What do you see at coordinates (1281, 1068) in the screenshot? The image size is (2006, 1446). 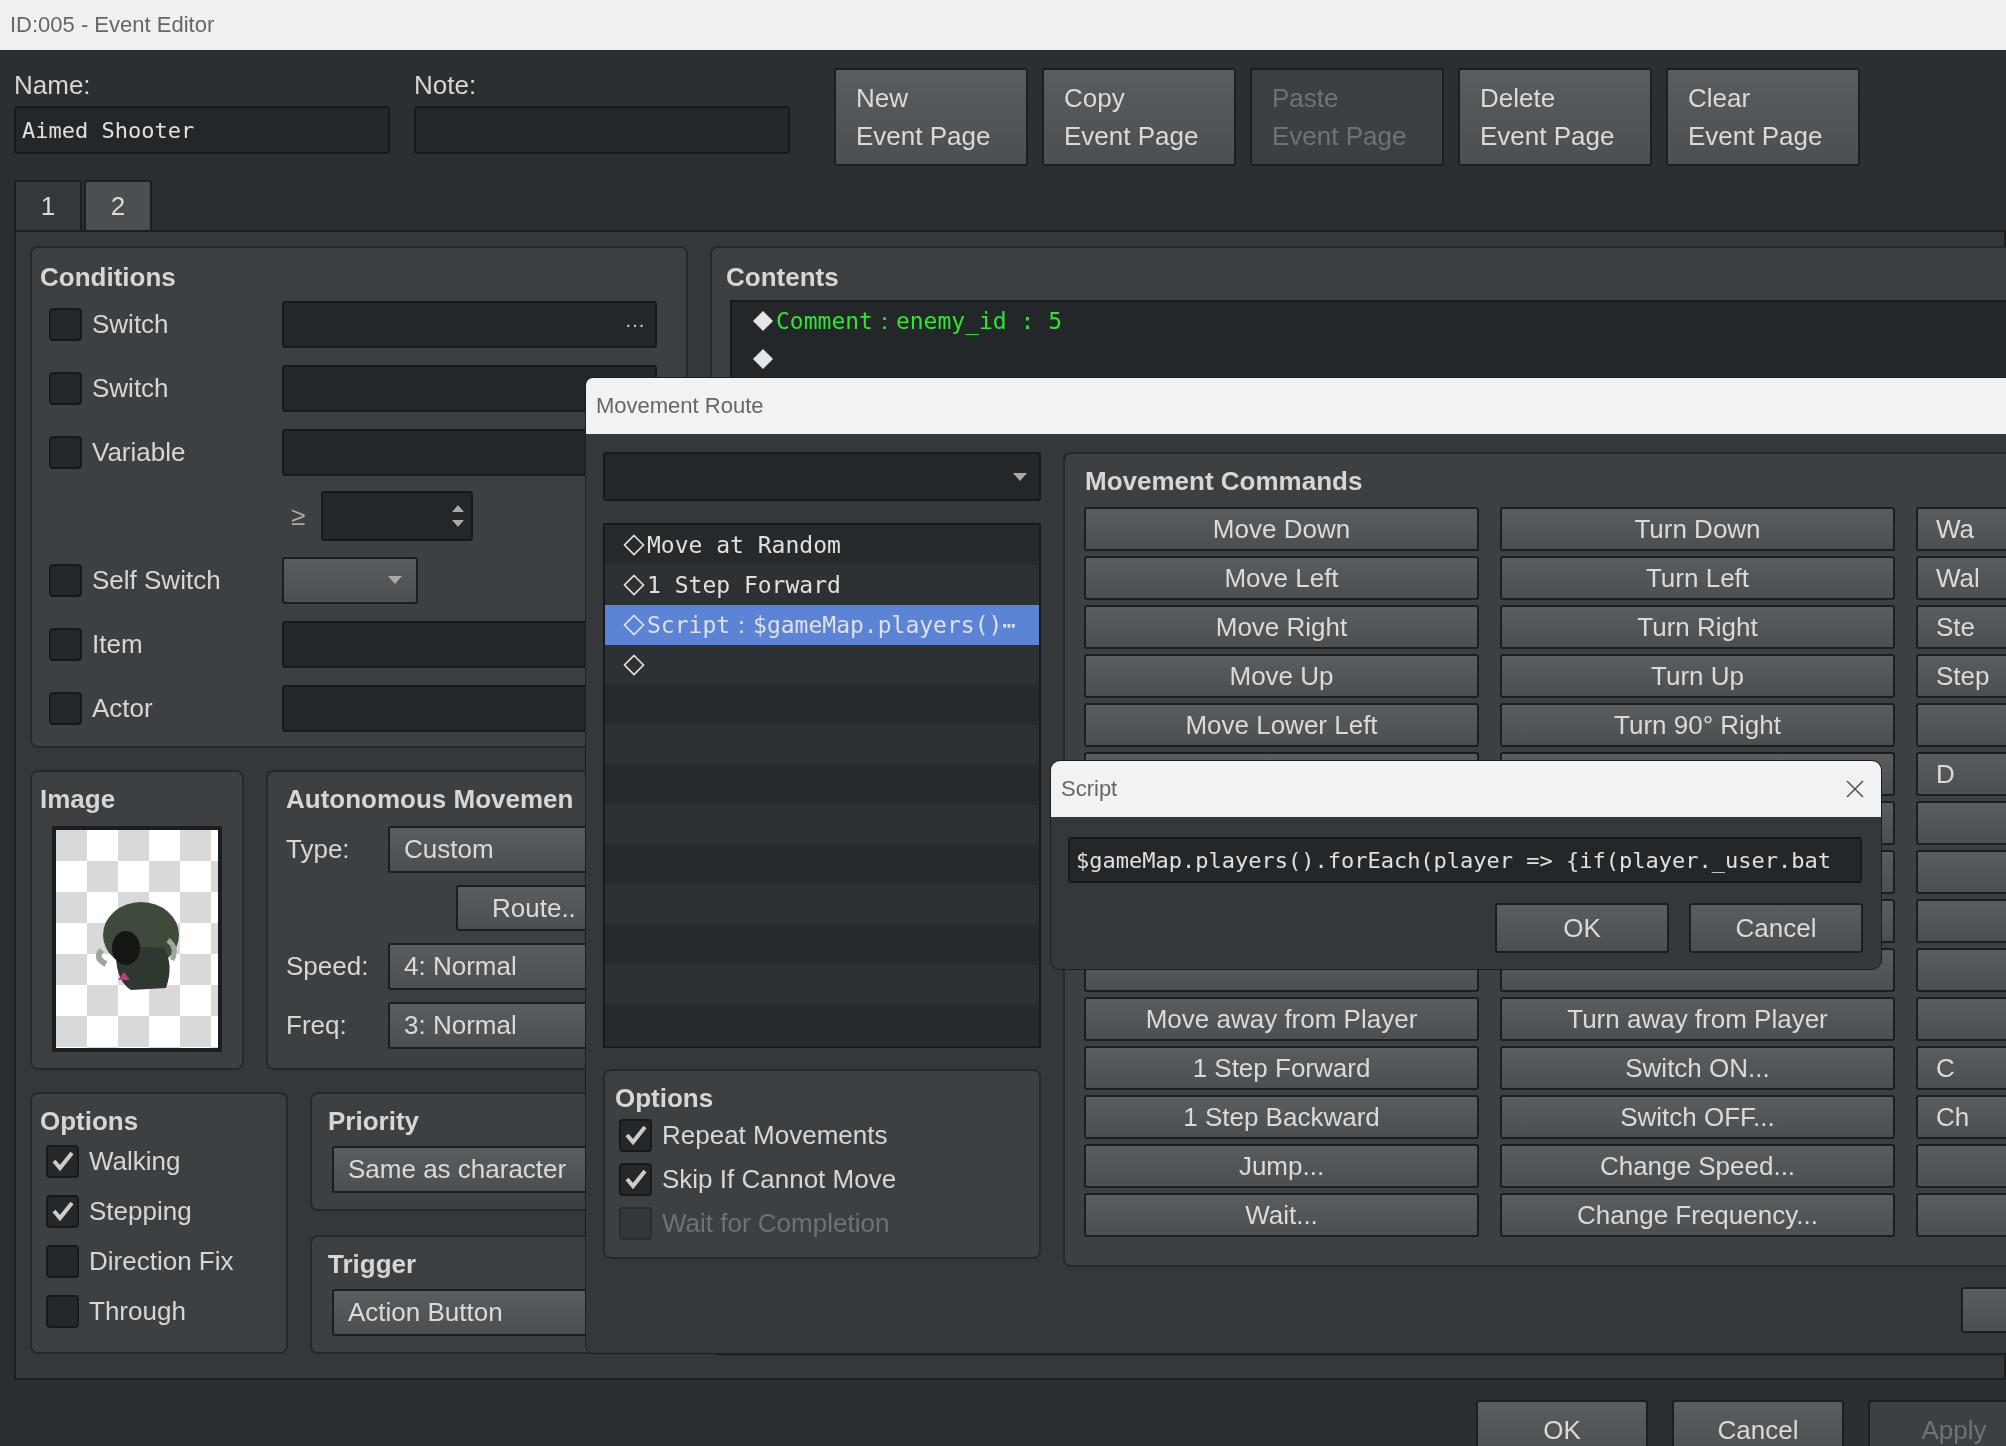 I see `command-button: 1 Step Forward` at bounding box center [1281, 1068].